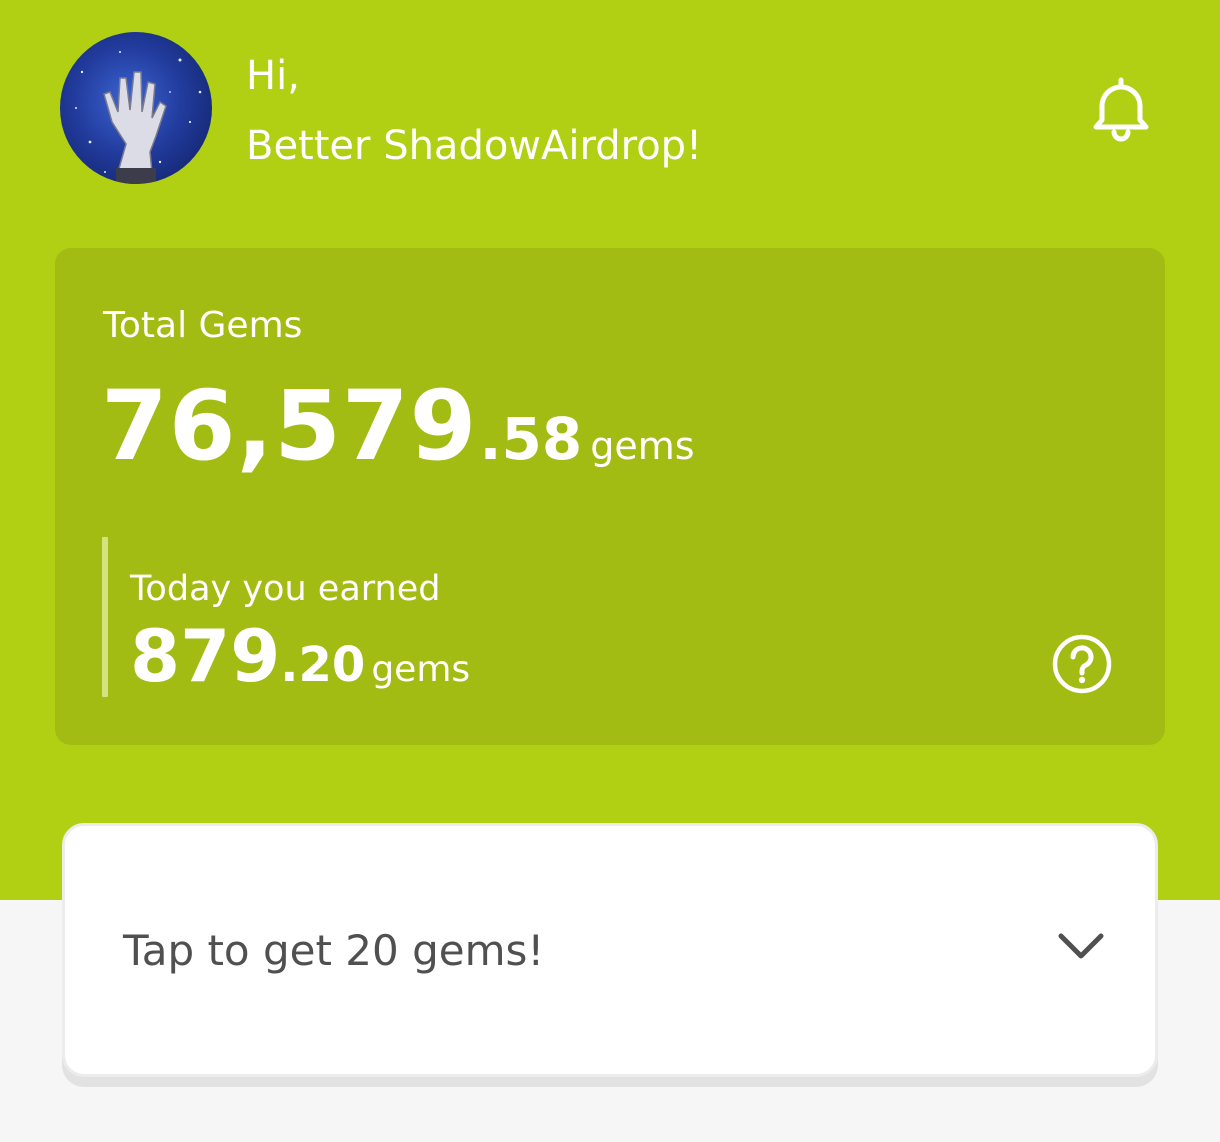 The image size is (1220, 1142). I want to click on question-circle-graphic, so click(1082, 664).